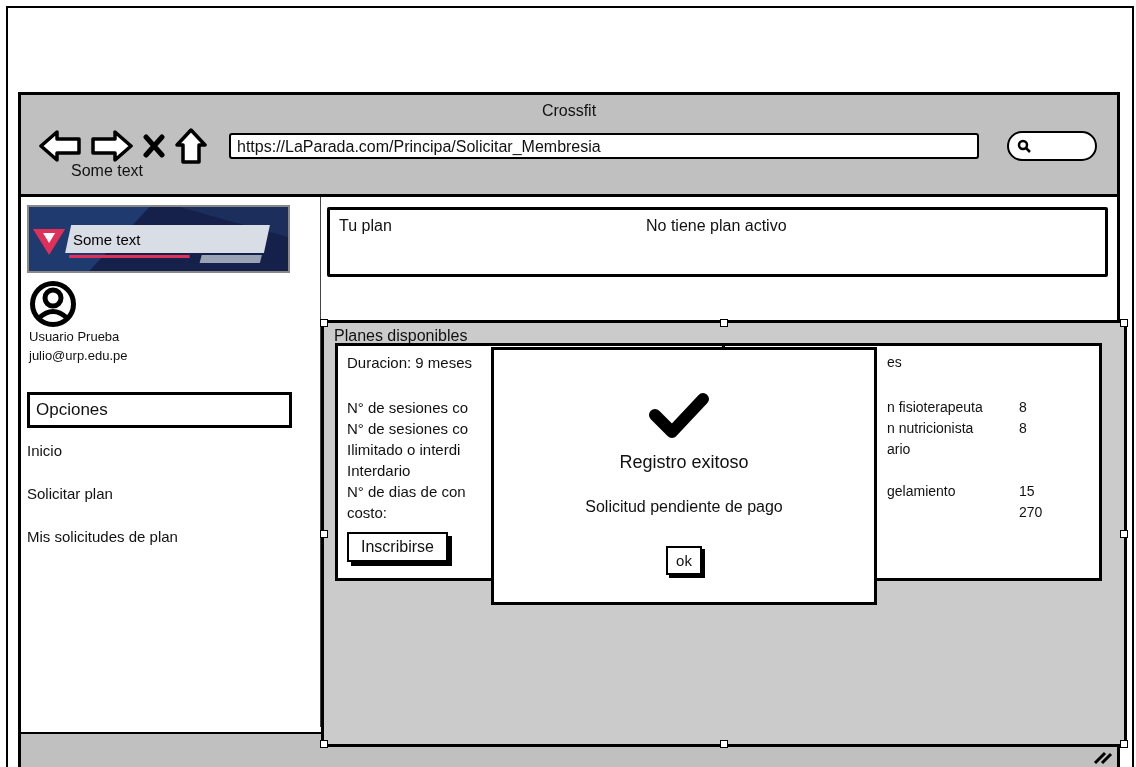 This screenshot has height=767, width=1136. I want to click on user-name: Usuario Prueba, so click(74, 337).